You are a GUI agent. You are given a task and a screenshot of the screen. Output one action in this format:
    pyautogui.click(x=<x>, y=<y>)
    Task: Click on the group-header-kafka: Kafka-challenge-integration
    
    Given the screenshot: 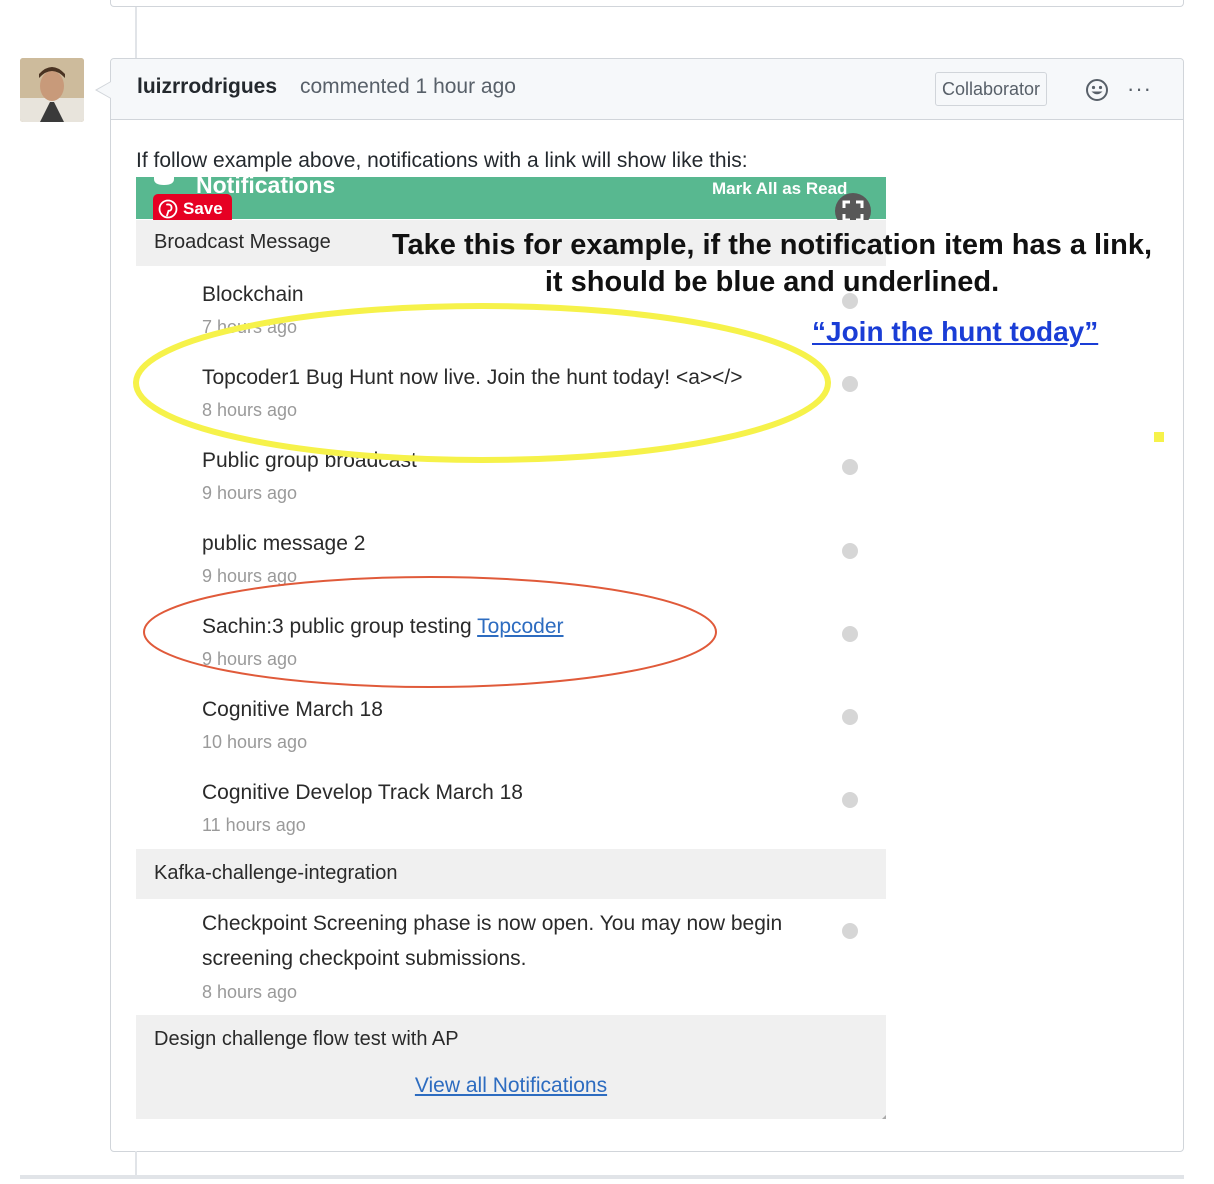 What is the action you would take?
    pyautogui.click(x=511, y=874)
    